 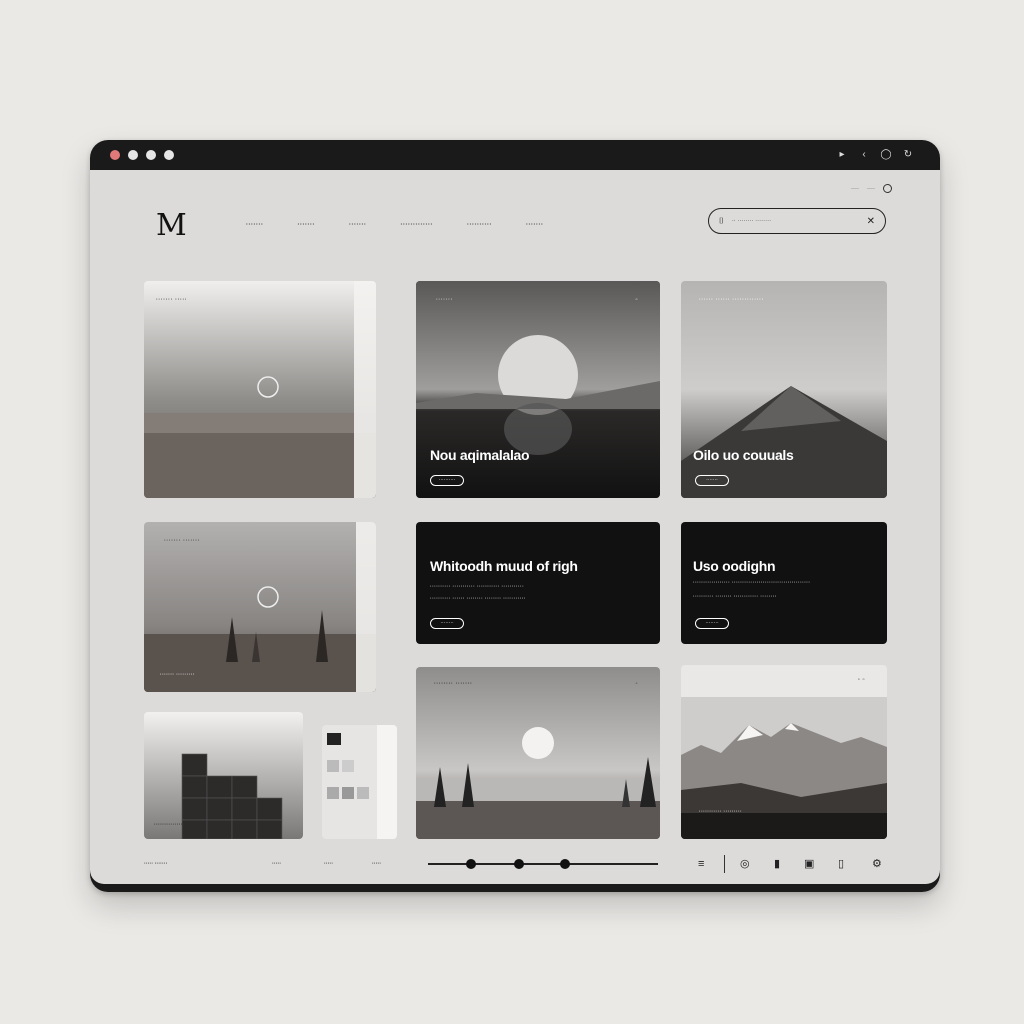 What do you see at coordinates (358, 225) in the screenshot?
I see `nav-item-3: ·······` at bounding box center [358, 225].